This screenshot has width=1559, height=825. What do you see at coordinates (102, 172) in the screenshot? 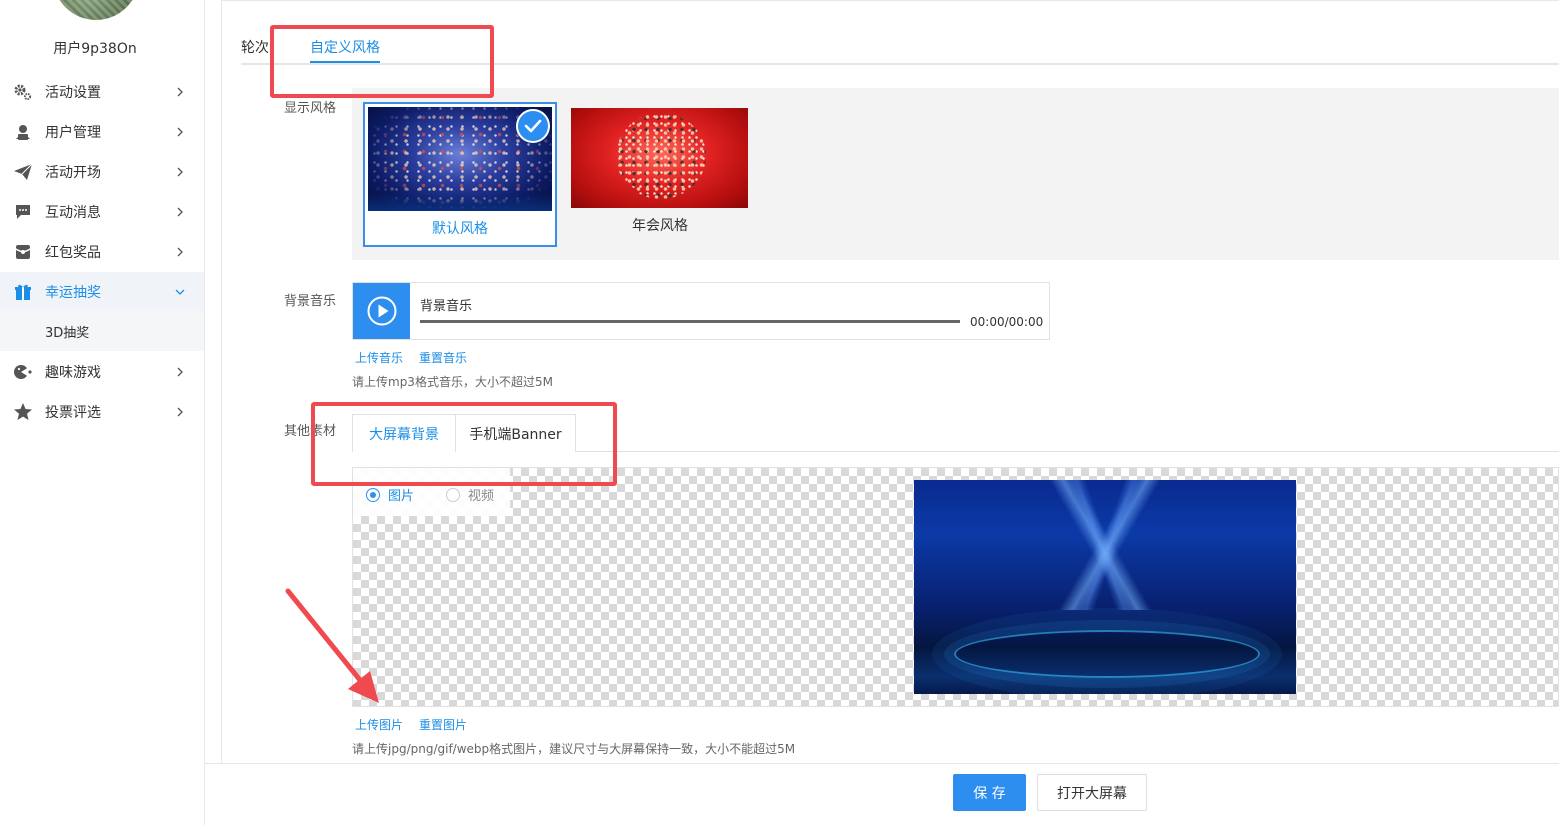
I see `sidebar-item-activity-opening: 活动开场` at bounding box center [102, 172].